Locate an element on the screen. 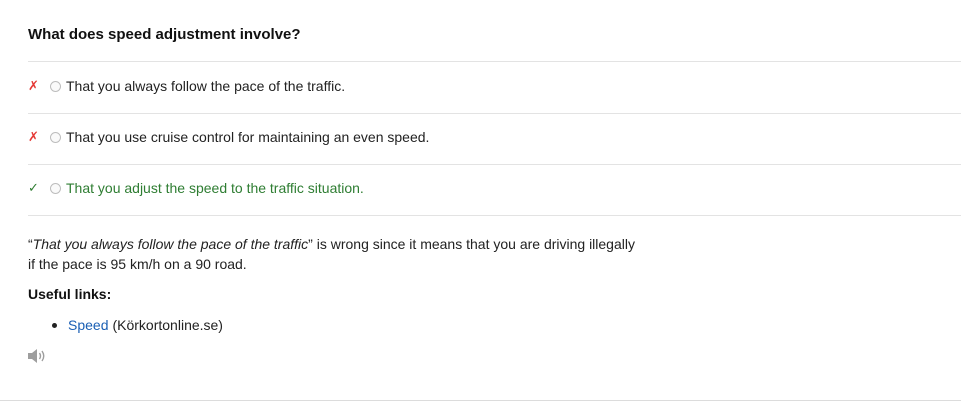  check-icon: ✓ is located at coordinates (33, 187).